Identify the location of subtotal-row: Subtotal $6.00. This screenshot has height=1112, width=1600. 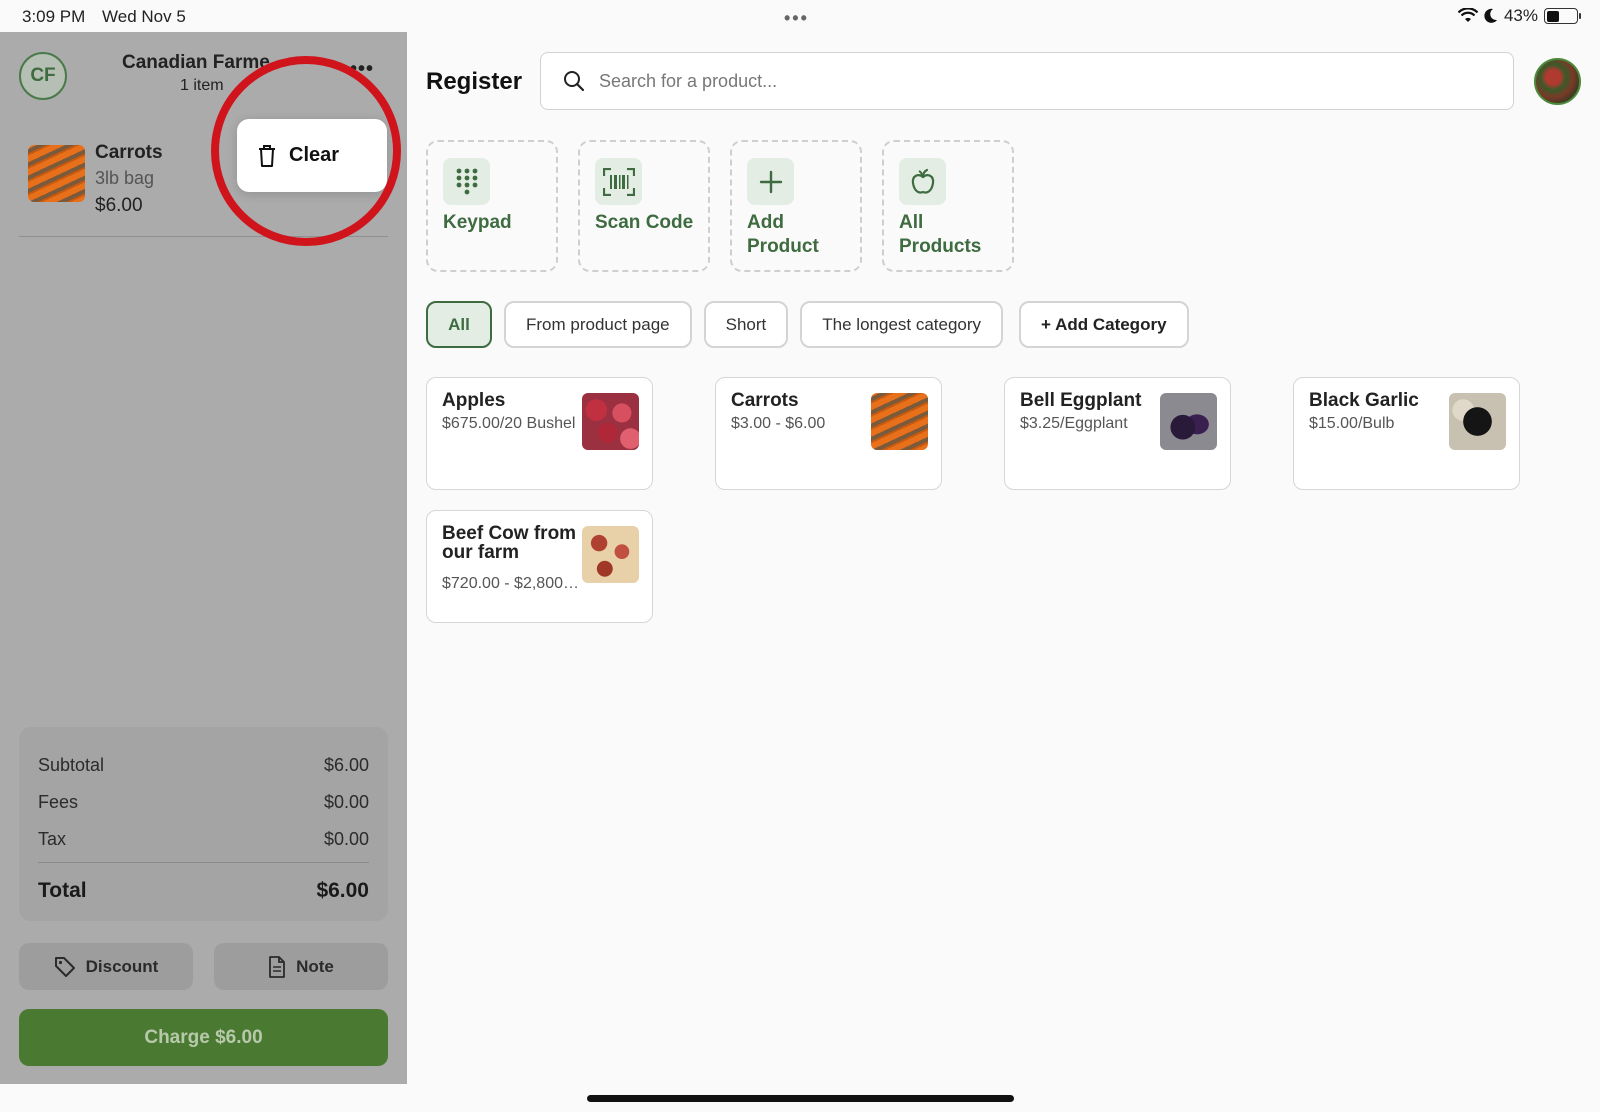
(203, 765).